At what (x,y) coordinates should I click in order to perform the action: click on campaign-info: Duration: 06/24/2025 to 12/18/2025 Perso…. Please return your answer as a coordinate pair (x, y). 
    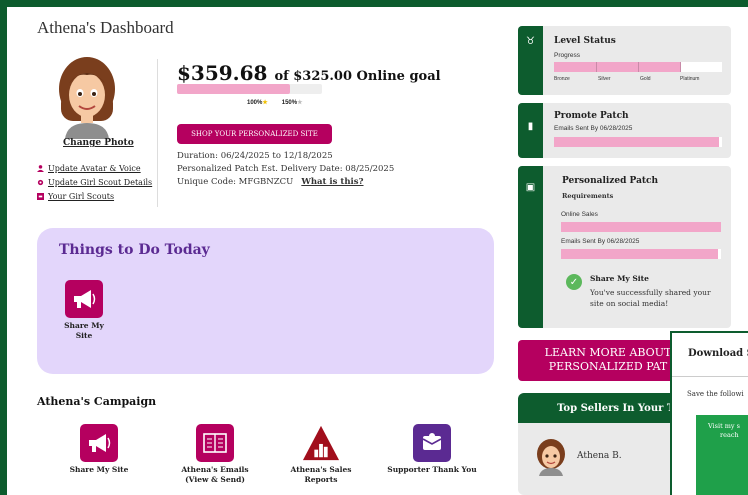
    Looking at the image, I should click on (285, 169).